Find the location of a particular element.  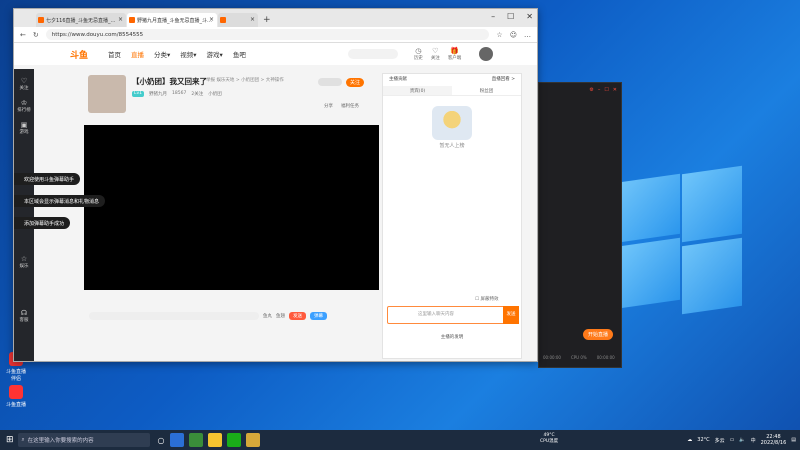

nav-category: 分类▾ is located at coordinates (162, 54).